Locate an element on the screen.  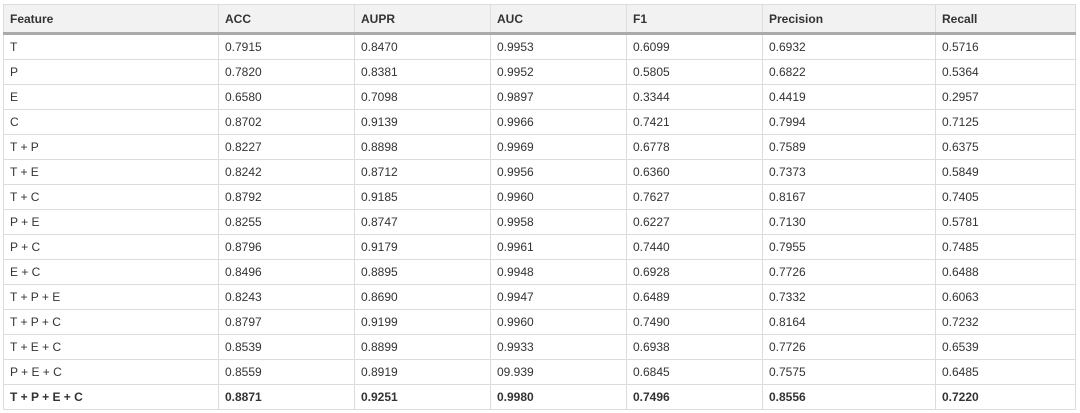
cell-auc: 0.9947 is located at coordinates (558, 297).